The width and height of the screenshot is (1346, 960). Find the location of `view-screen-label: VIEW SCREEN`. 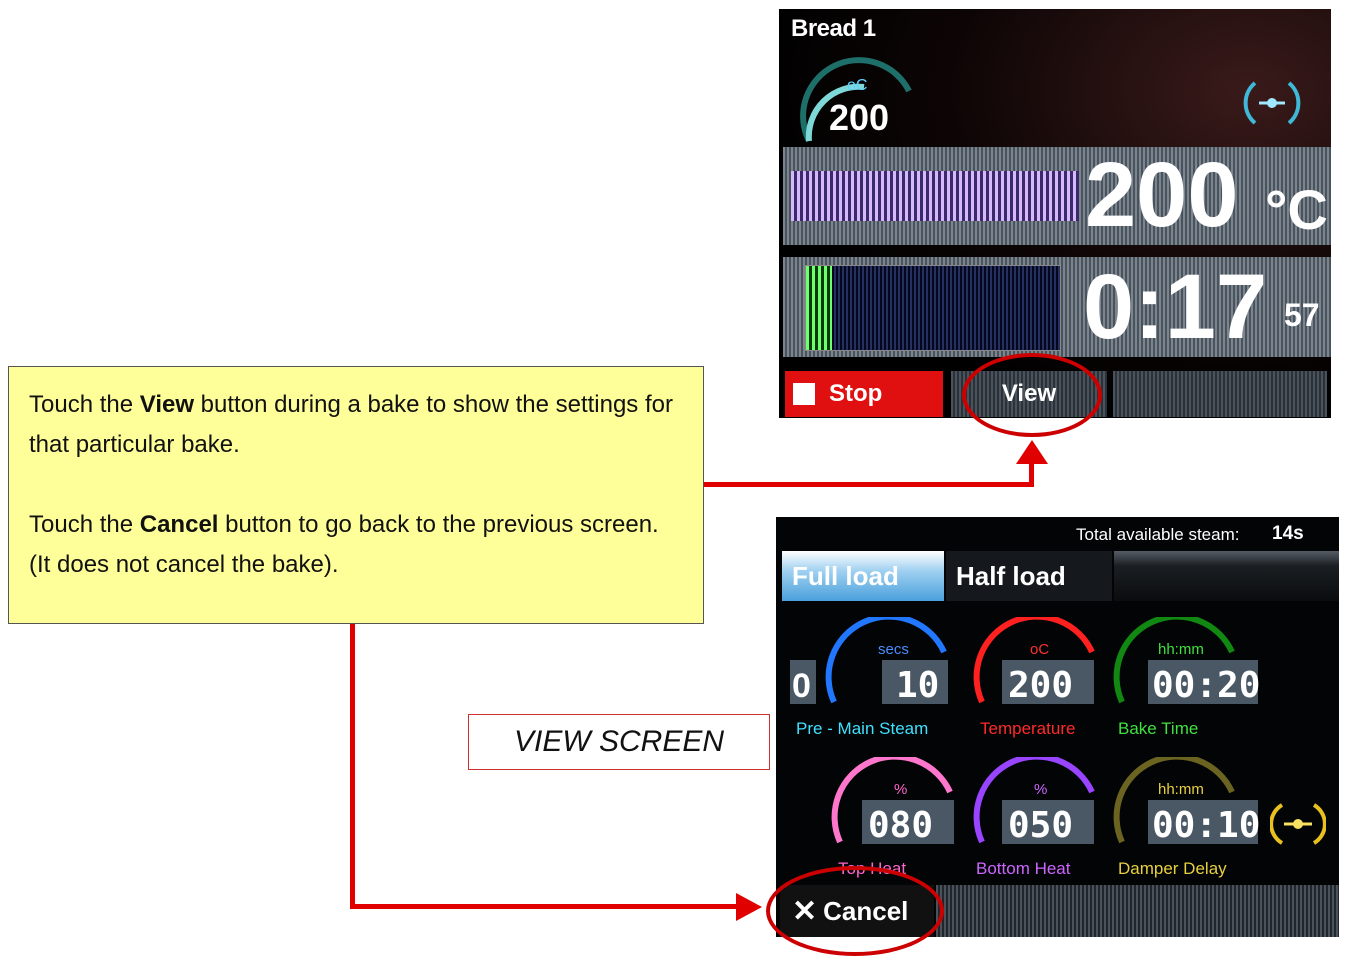

view-screen-label: VIEW SCREEN is located at coordinates (619, 742).